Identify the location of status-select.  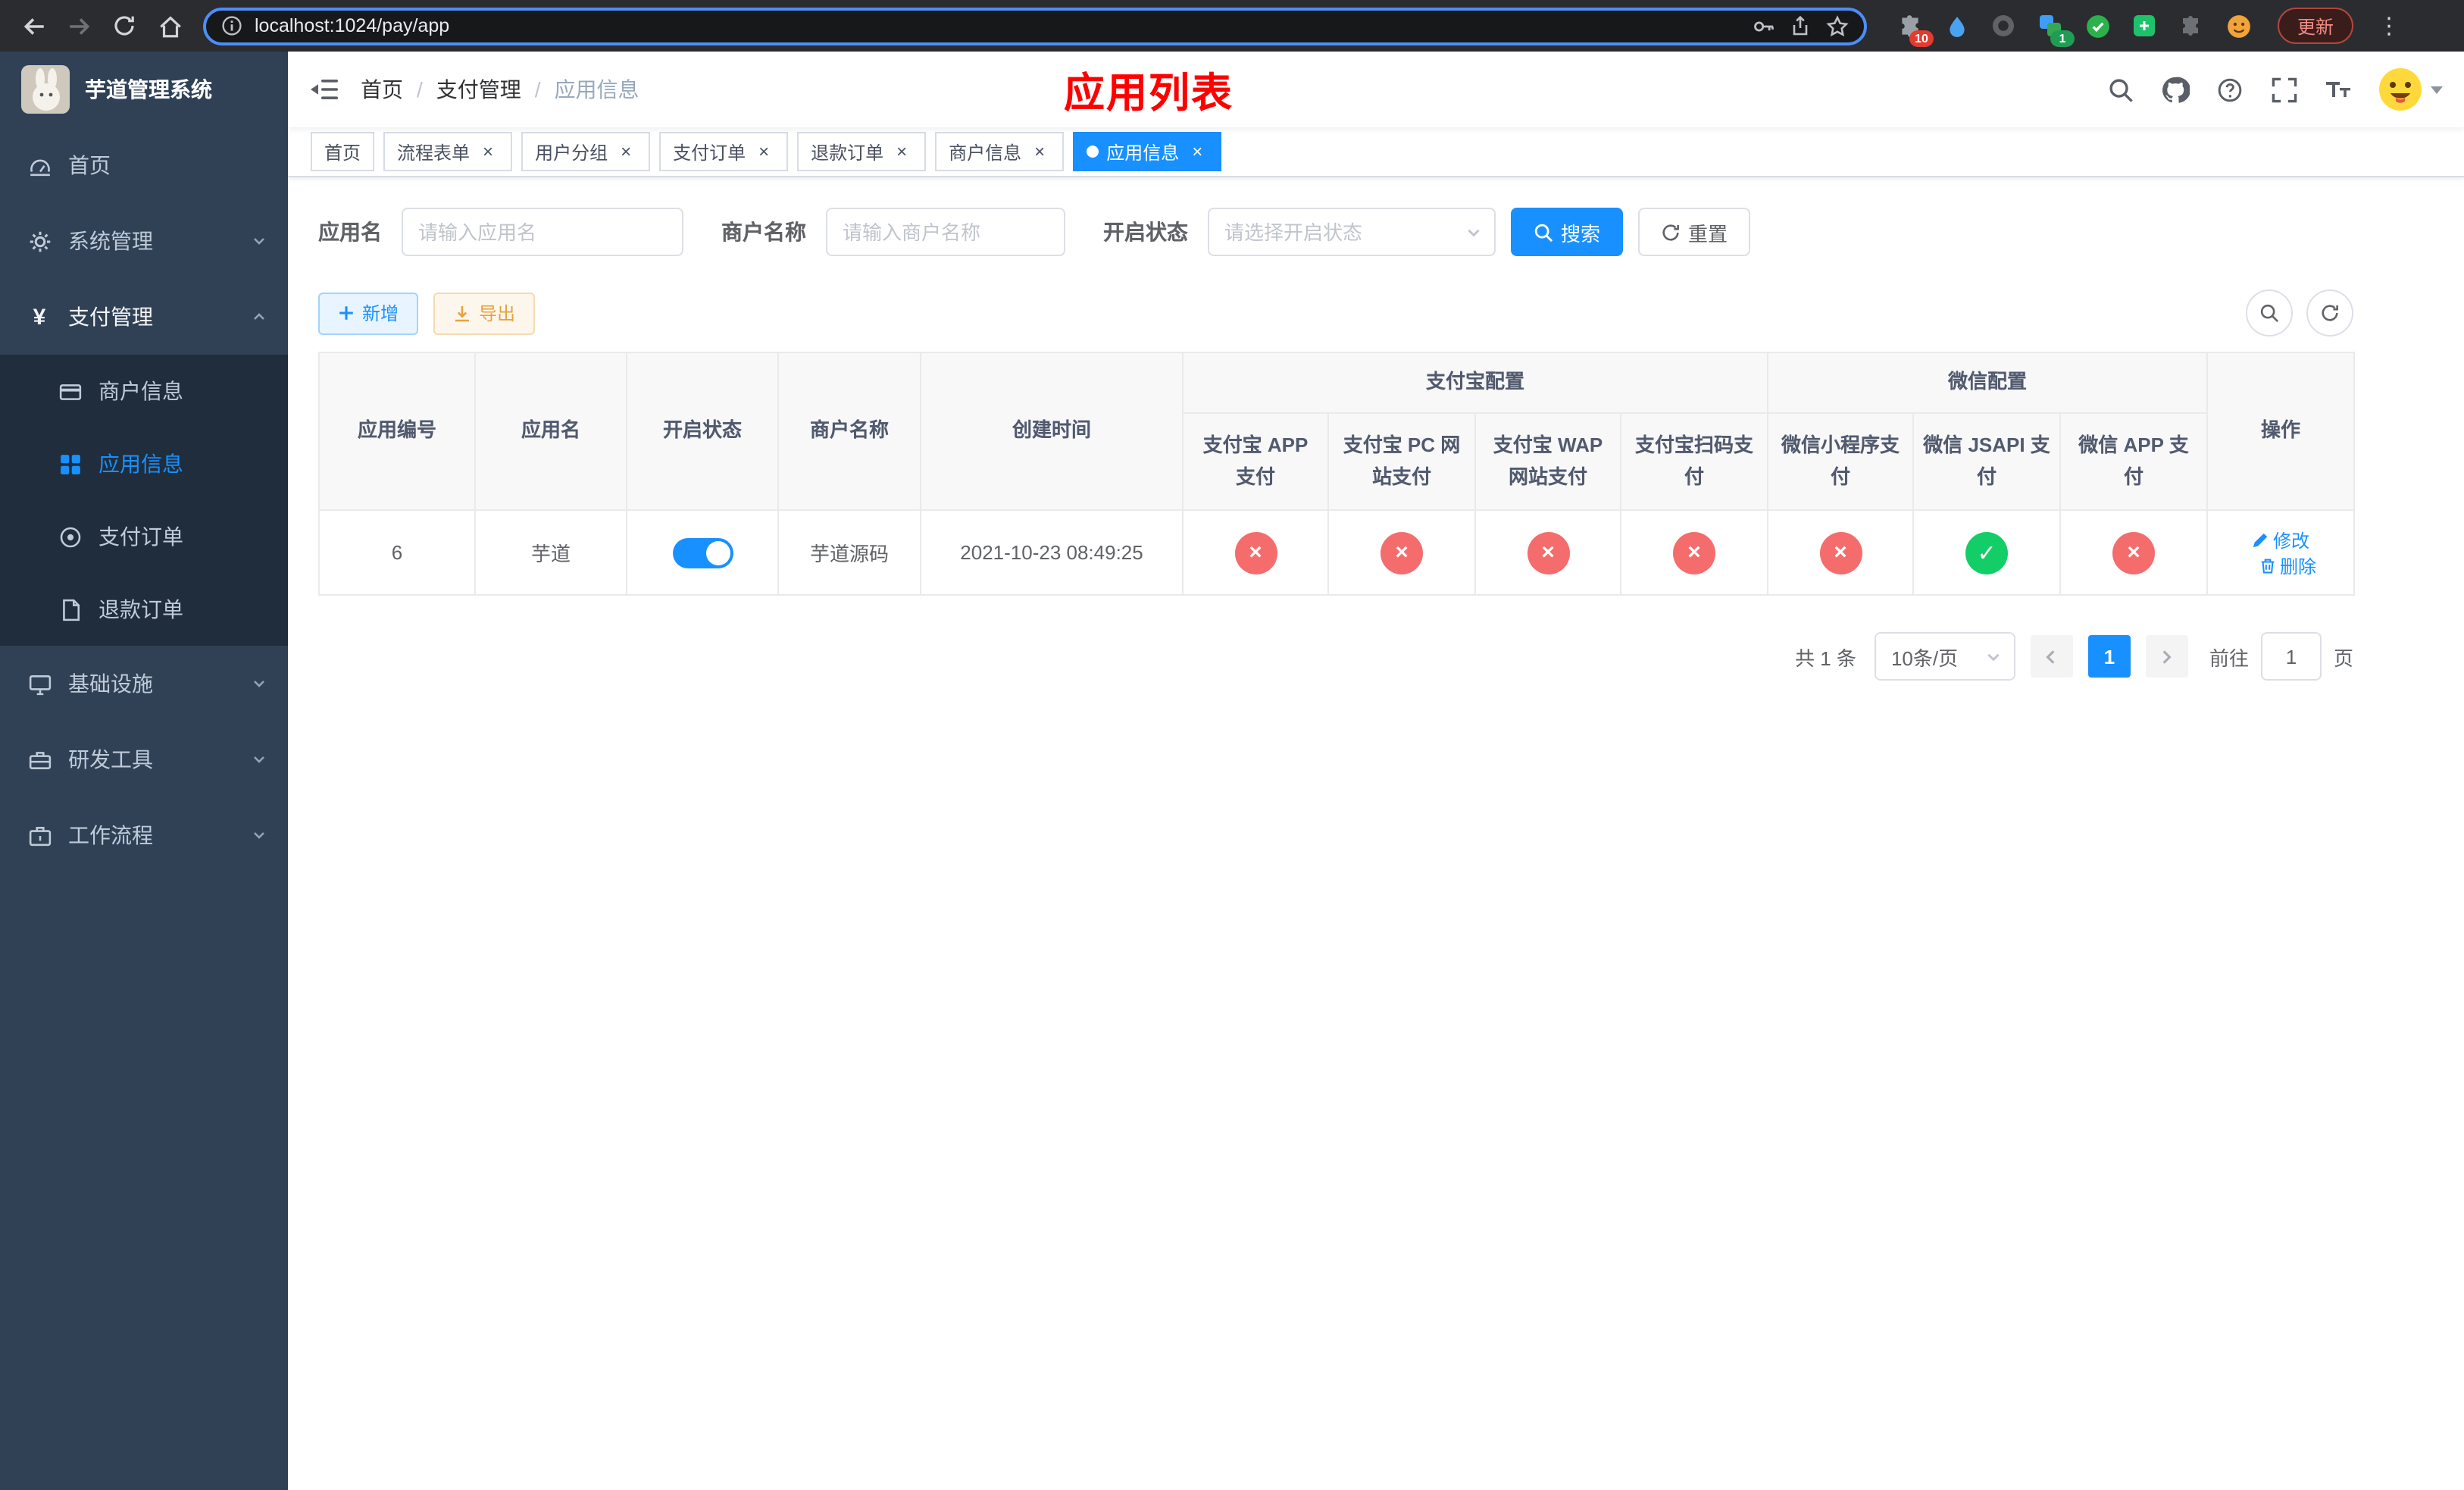
(1352, 232).